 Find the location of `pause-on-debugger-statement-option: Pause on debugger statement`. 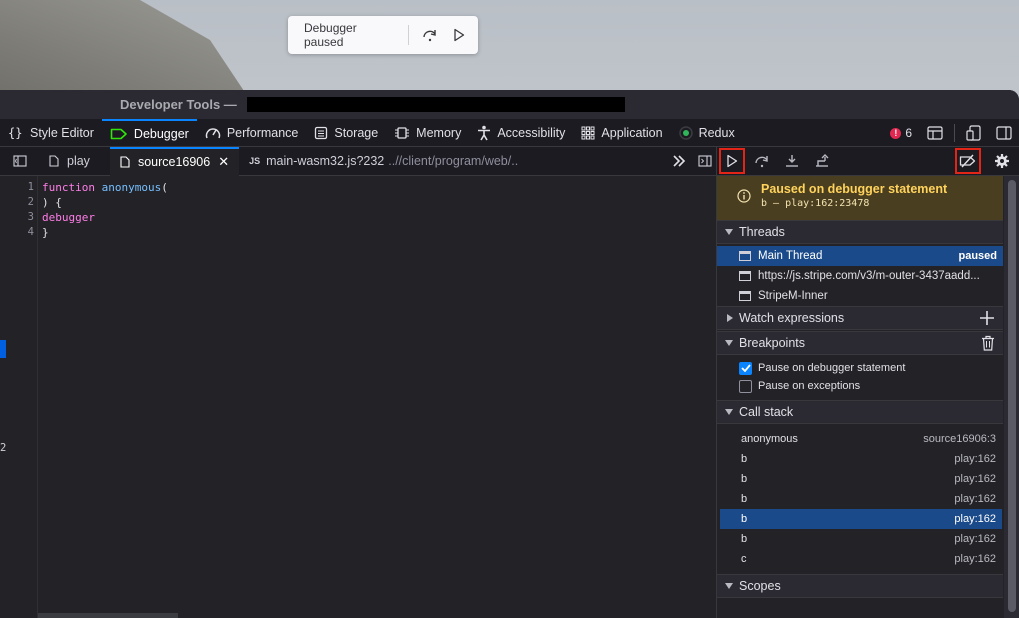

pause-on-debugger-statement-option: Pause on debugger statement is located at coordinates (822, 368).